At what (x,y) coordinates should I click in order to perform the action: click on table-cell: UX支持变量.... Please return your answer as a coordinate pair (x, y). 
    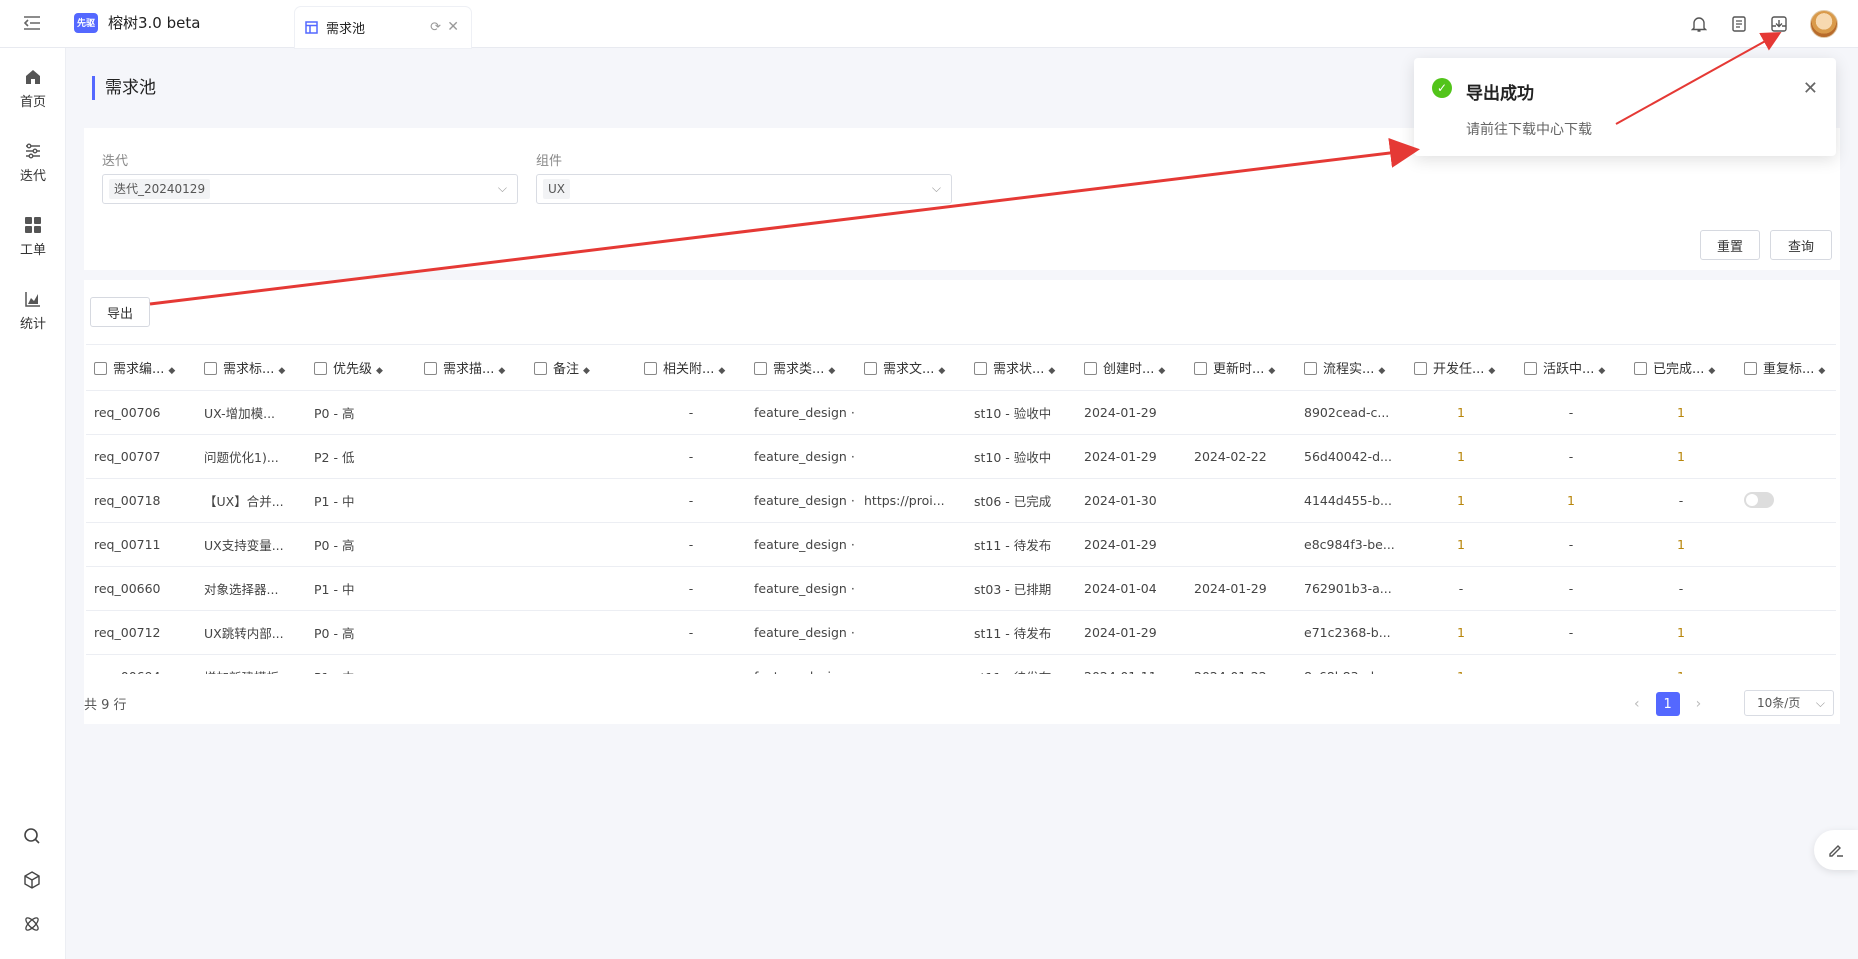
    Looking at the image, I should click on (251, 544).